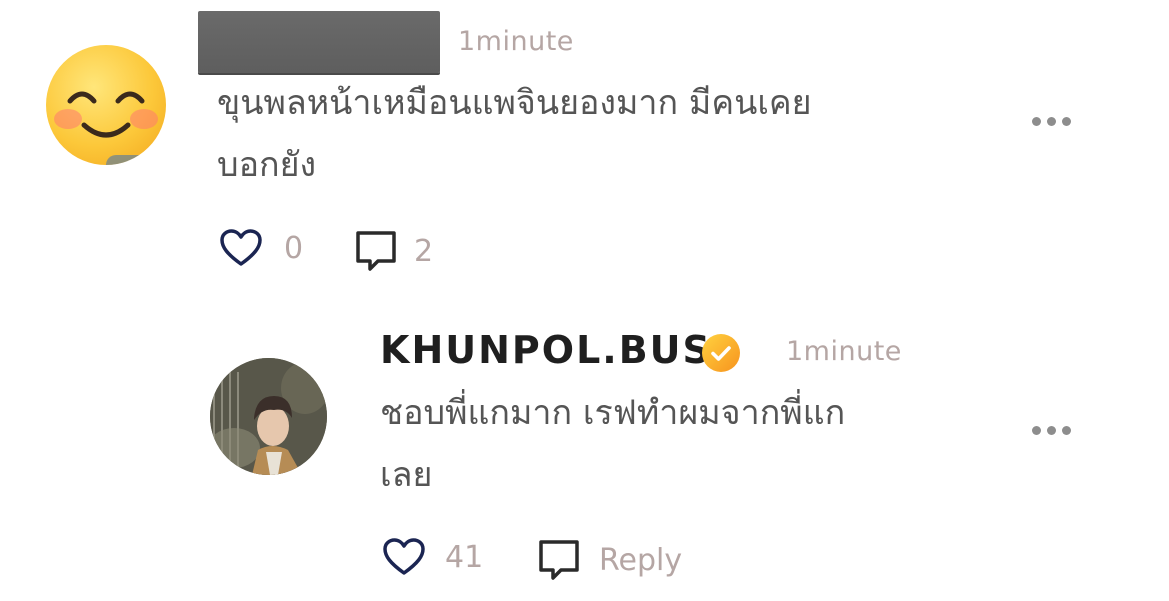  I want to click on author-name: KHUNPOL.BUS, so click(546, 350).